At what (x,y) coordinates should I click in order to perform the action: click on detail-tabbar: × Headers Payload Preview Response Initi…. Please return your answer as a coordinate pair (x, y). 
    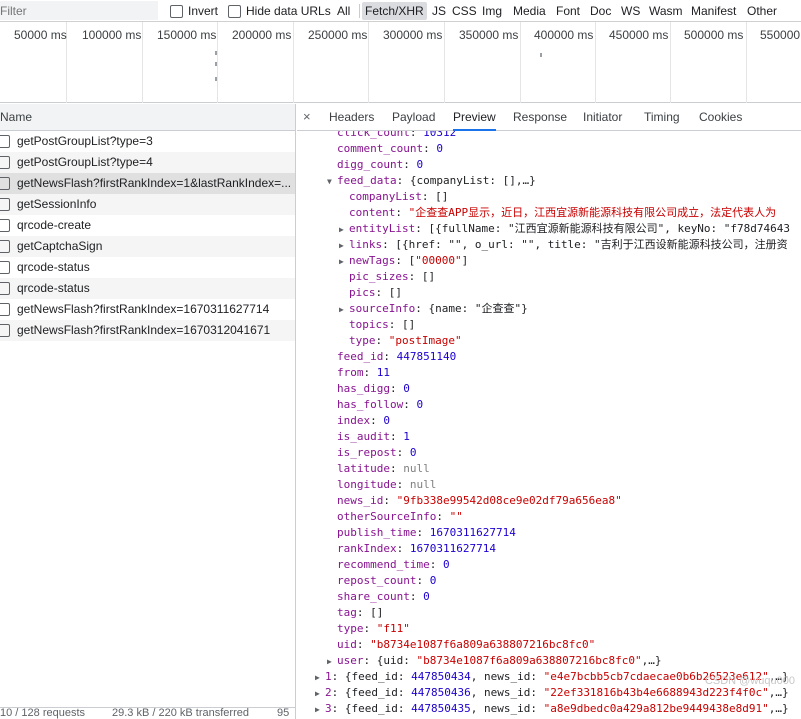
    Looking at the image, I should click on (549, 117).